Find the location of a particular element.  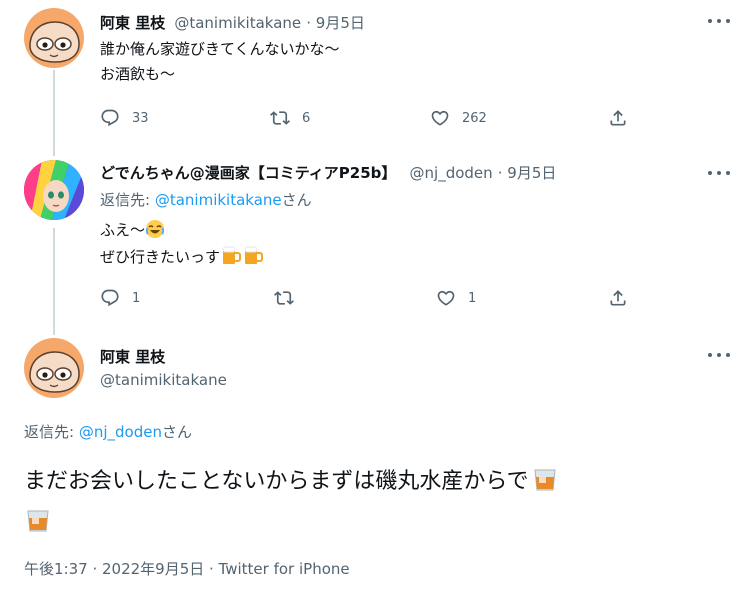

handle: @nj_doden is located at coordinates (451, 173).